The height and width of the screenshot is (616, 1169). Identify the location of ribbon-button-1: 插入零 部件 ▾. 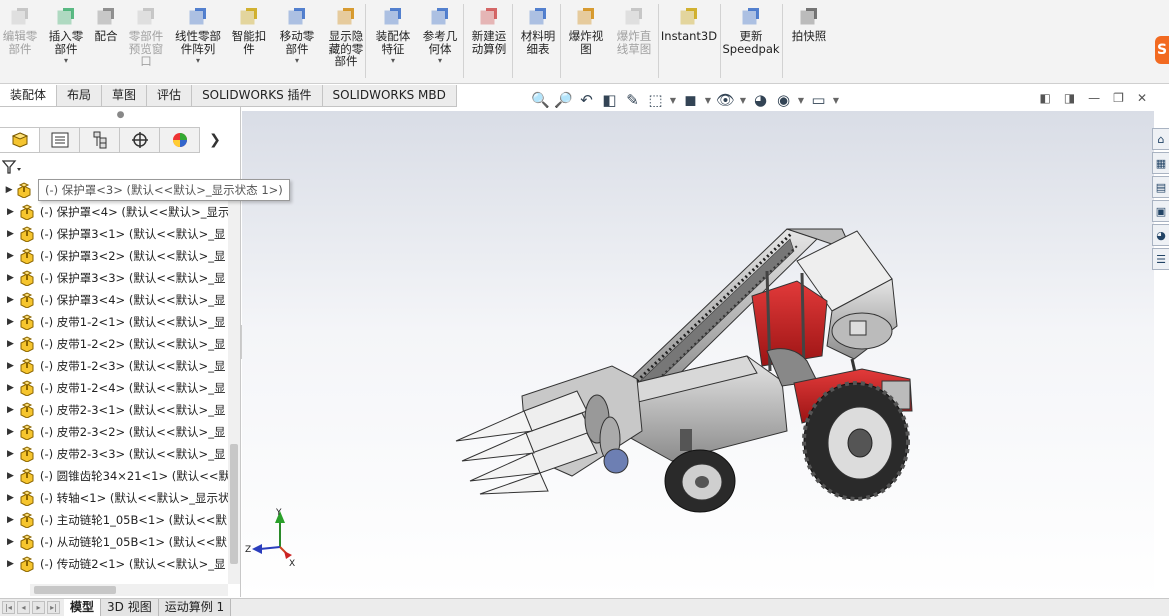
(66, 41).